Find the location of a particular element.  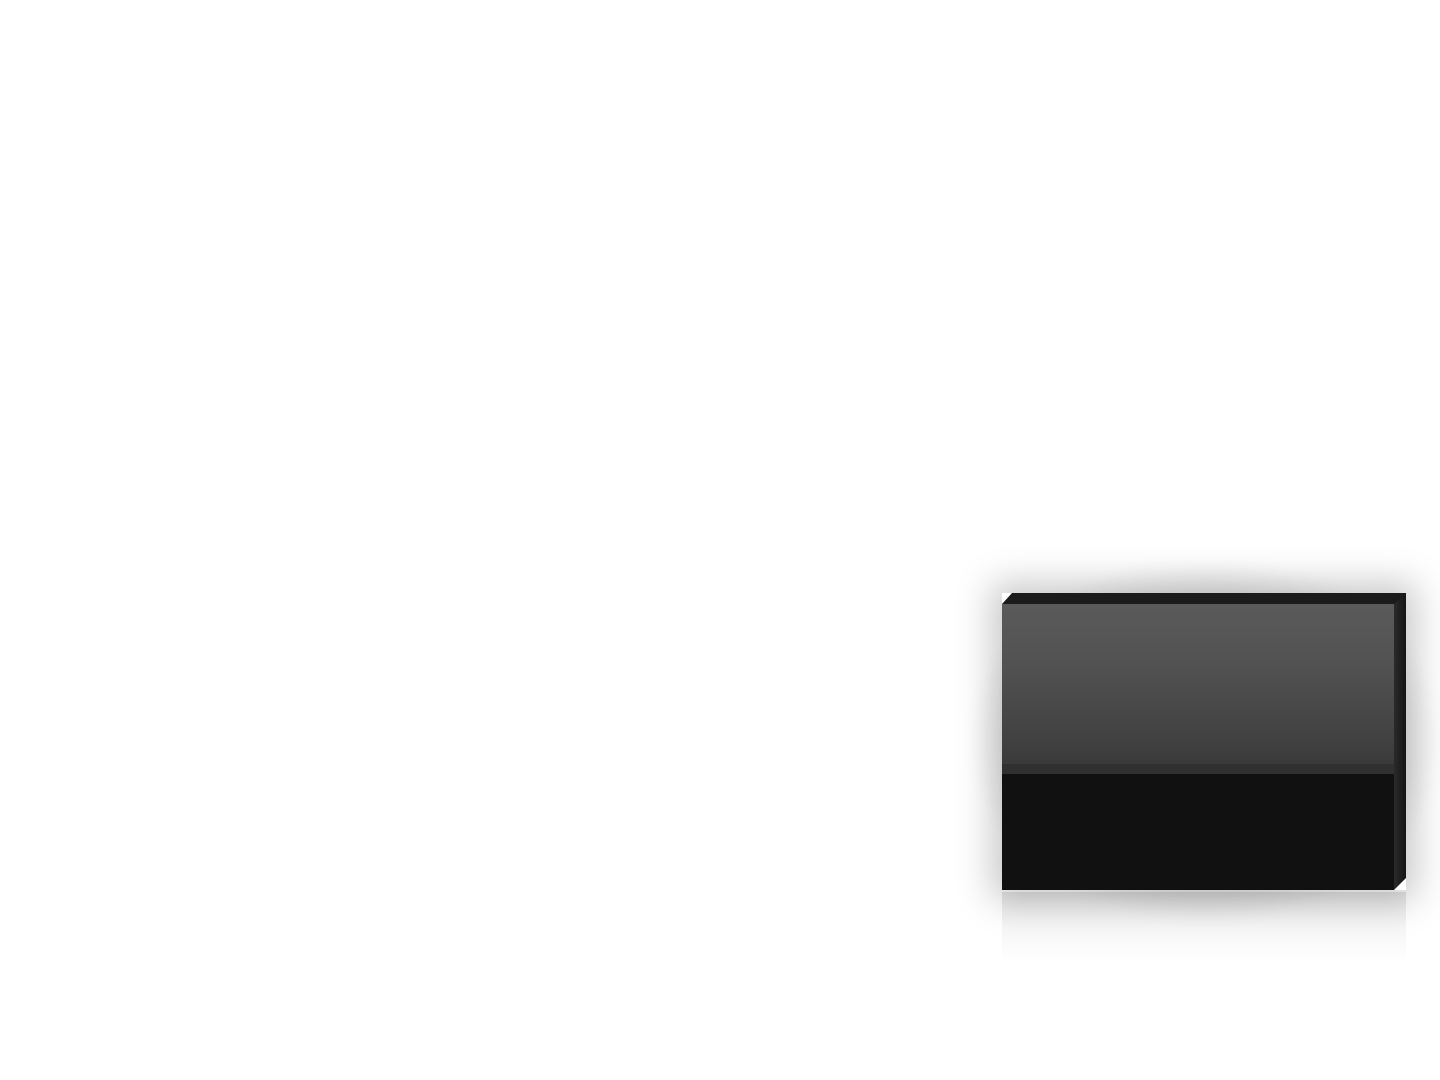

panel-face is located at coordinates (1198, 747).